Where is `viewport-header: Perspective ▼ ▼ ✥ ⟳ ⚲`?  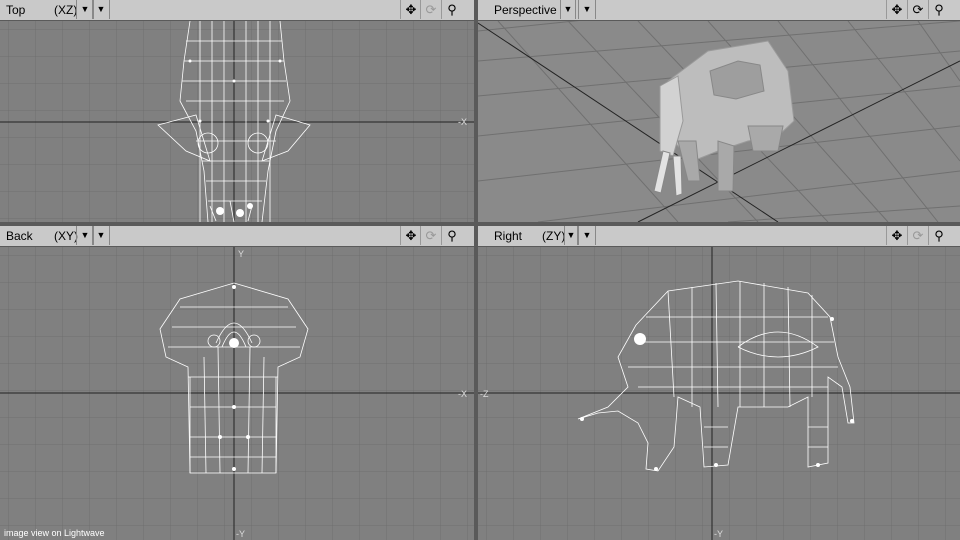 viewport-header: Perspective ▼ ▼ ✥ ⟳ ⚲ is located at coordinates (719, 10).